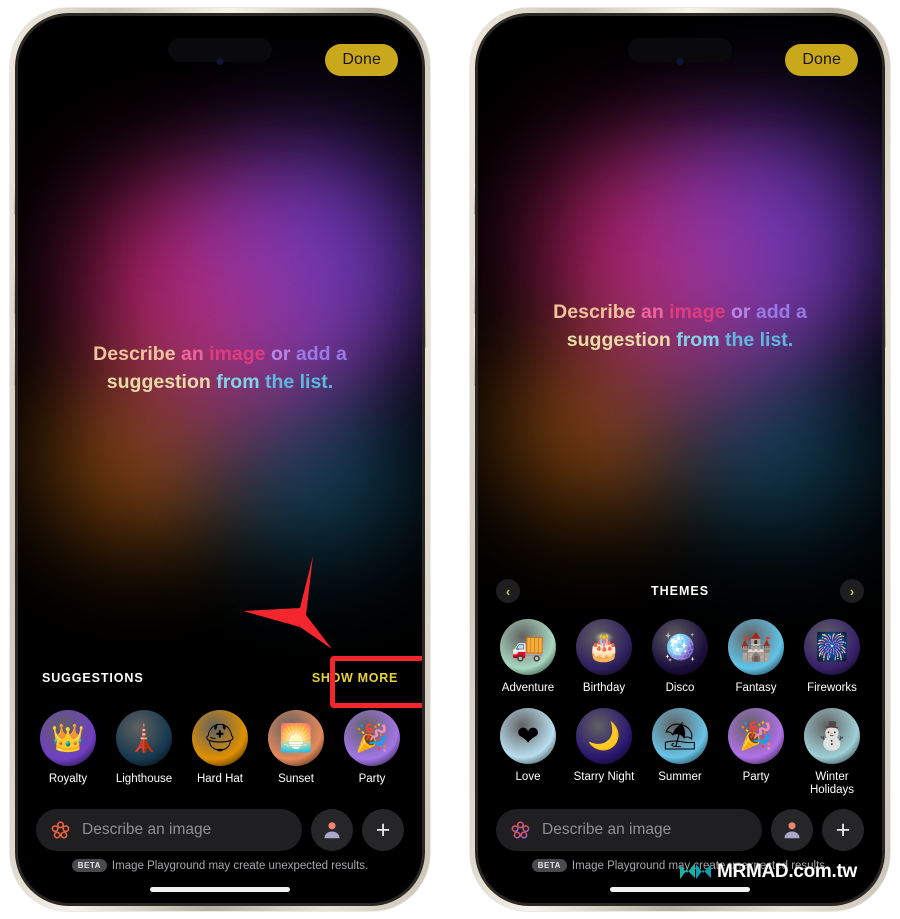 The image size is (900, 919). What do you see at coordinates (144, 738) in the screenshot?
I see `suggestion-tile-thumbnail-1: 🗼` at bounding box center [144, 738].